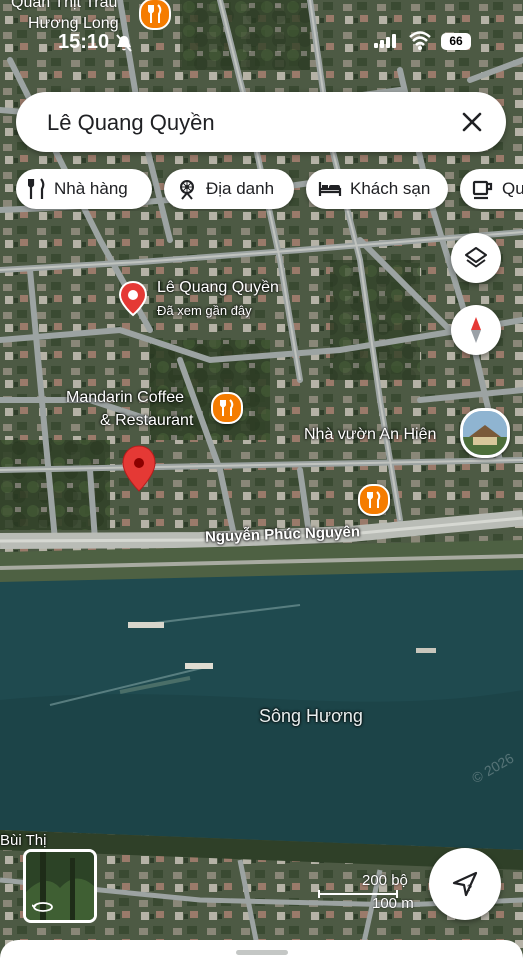 This screenshot has height=970, width=523. What do you see at coordinates (131, 123) in the screenshot?
I see `search-query: Lê Quang Quyền` at bounding box center [131, 123].